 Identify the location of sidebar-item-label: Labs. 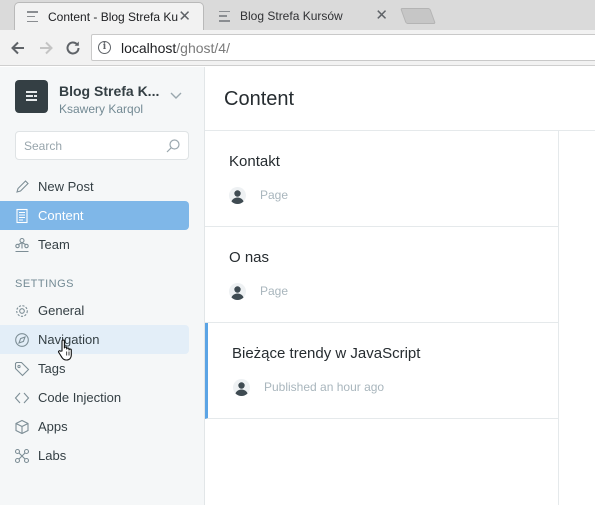
(52, 455).